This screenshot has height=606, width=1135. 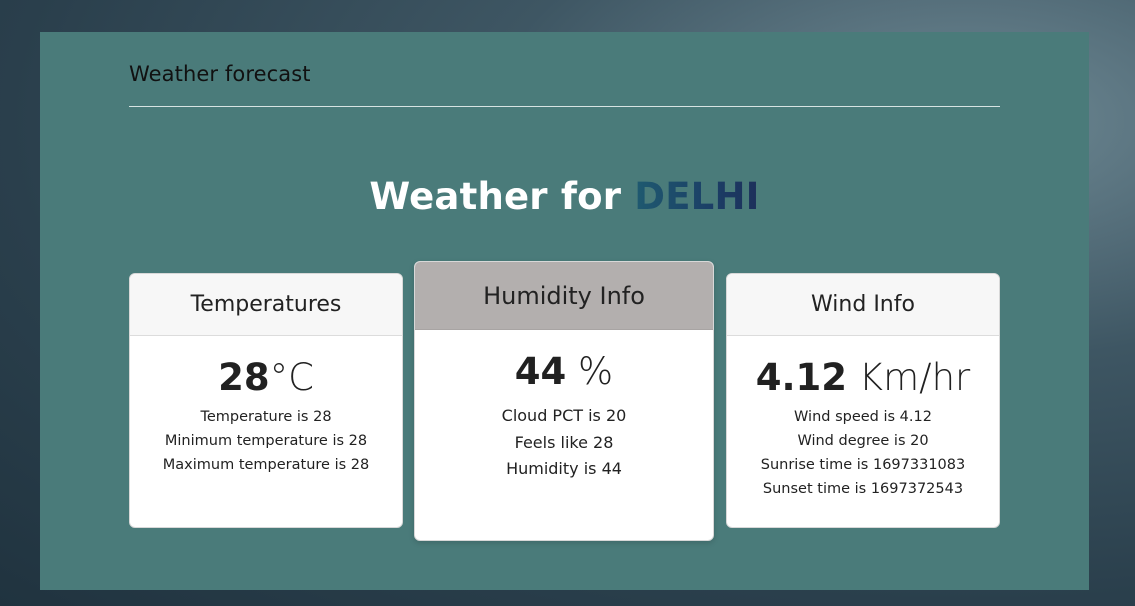 I want to click on temperature-value-row: 28°C, so click(x=266, y=377).